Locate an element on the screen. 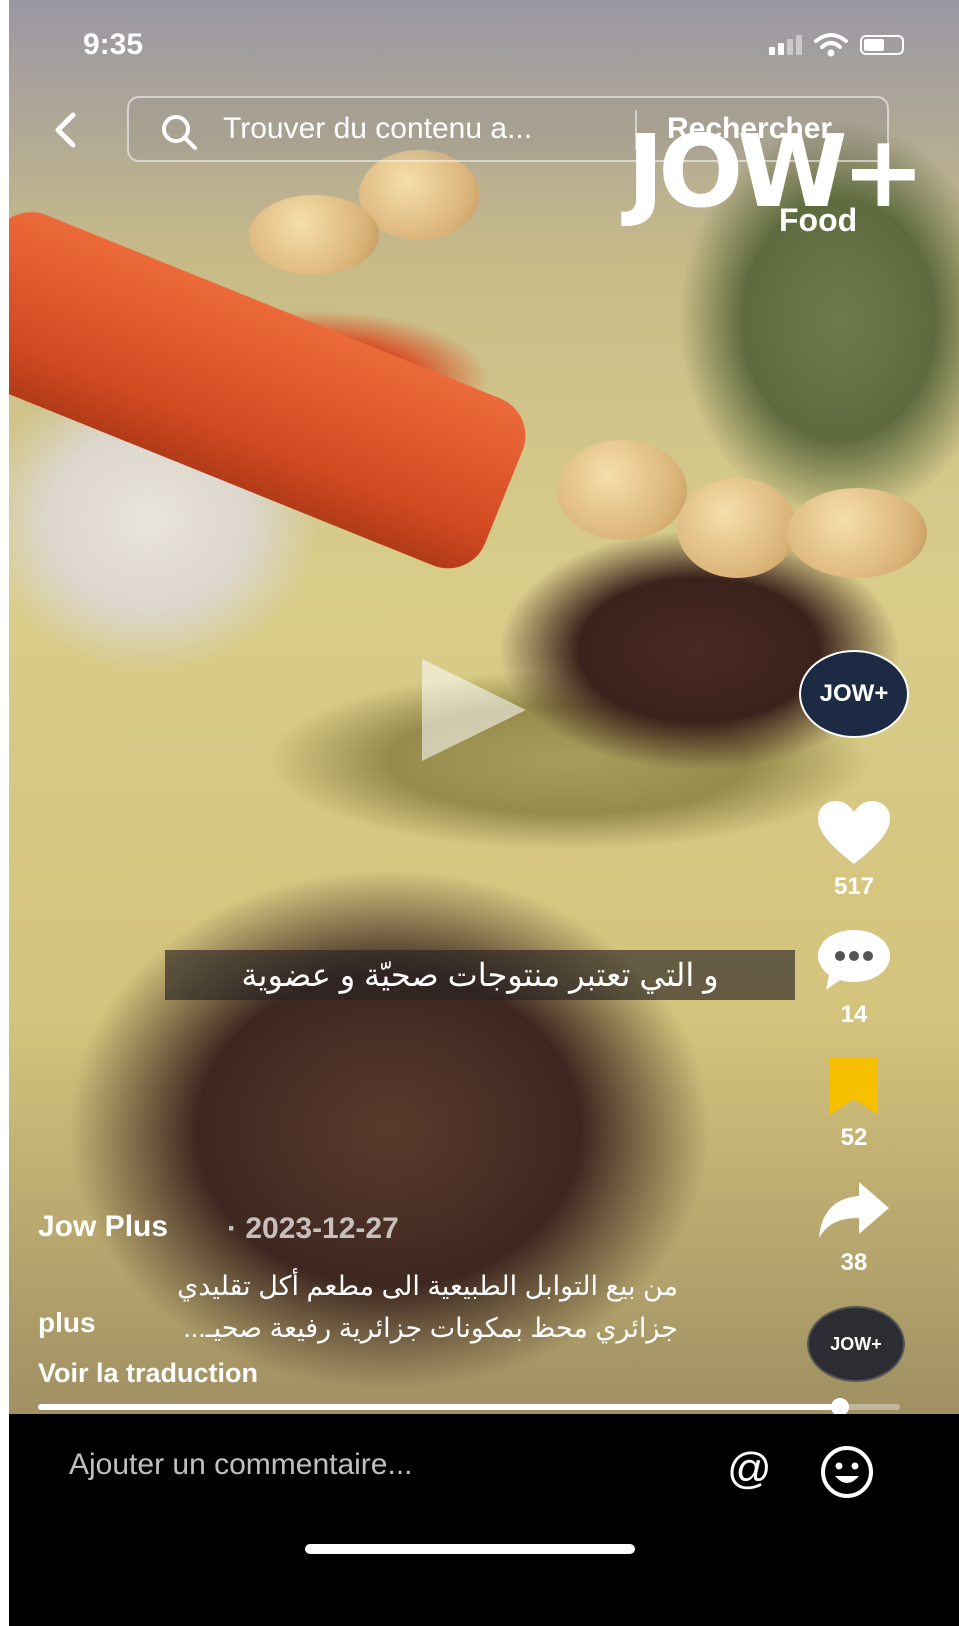 The height and width of the screenshot is (1626, 959). creator-avatar: JOW+ is located at coordinates (854, 694).